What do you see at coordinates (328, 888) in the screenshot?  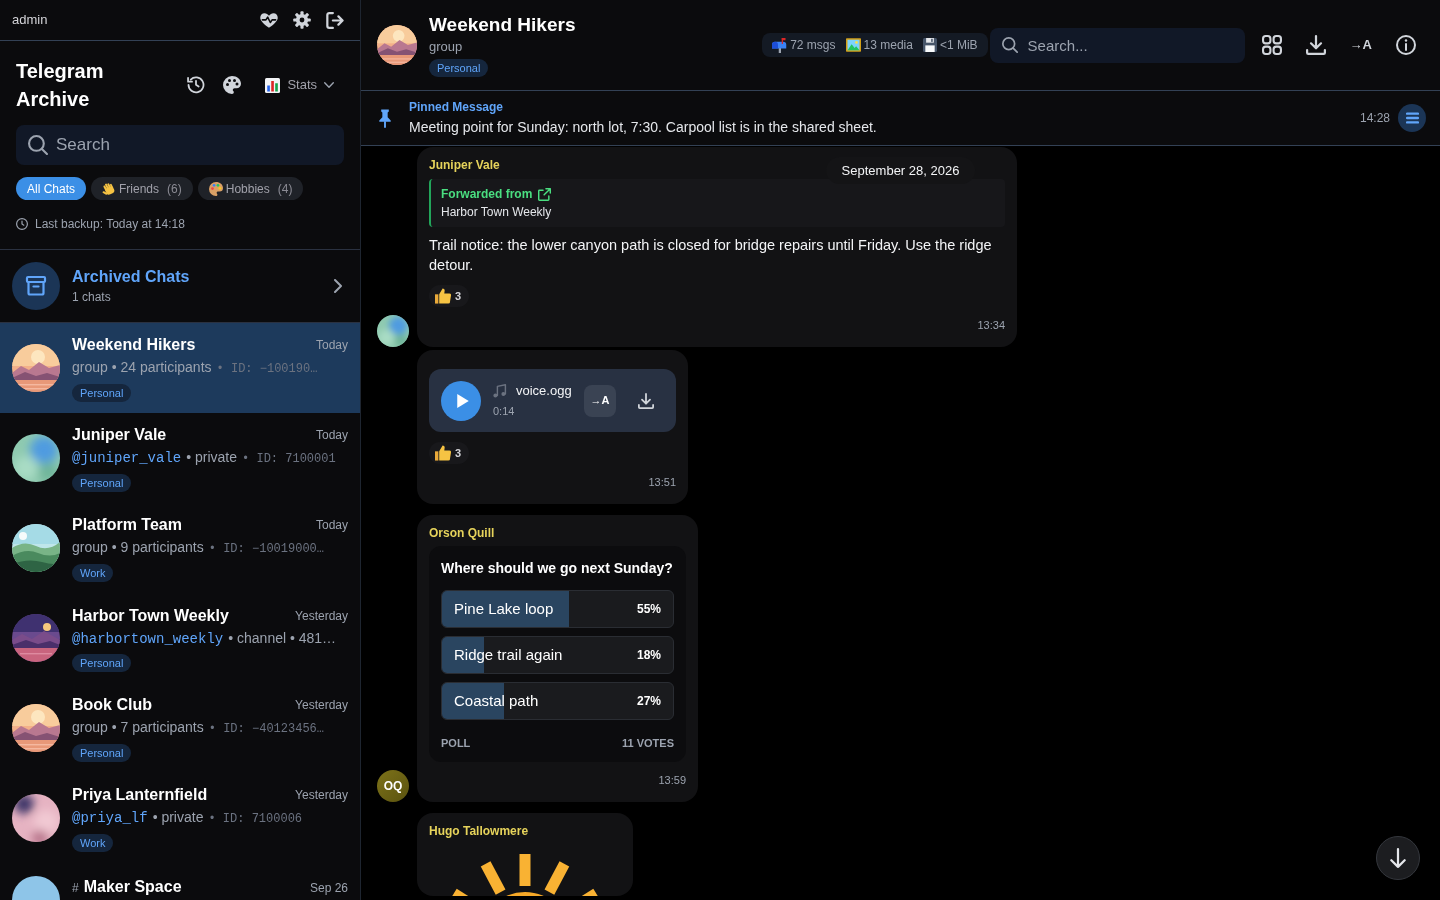 I see `chat-date: Sep 26` at bounding box center [328, 888].